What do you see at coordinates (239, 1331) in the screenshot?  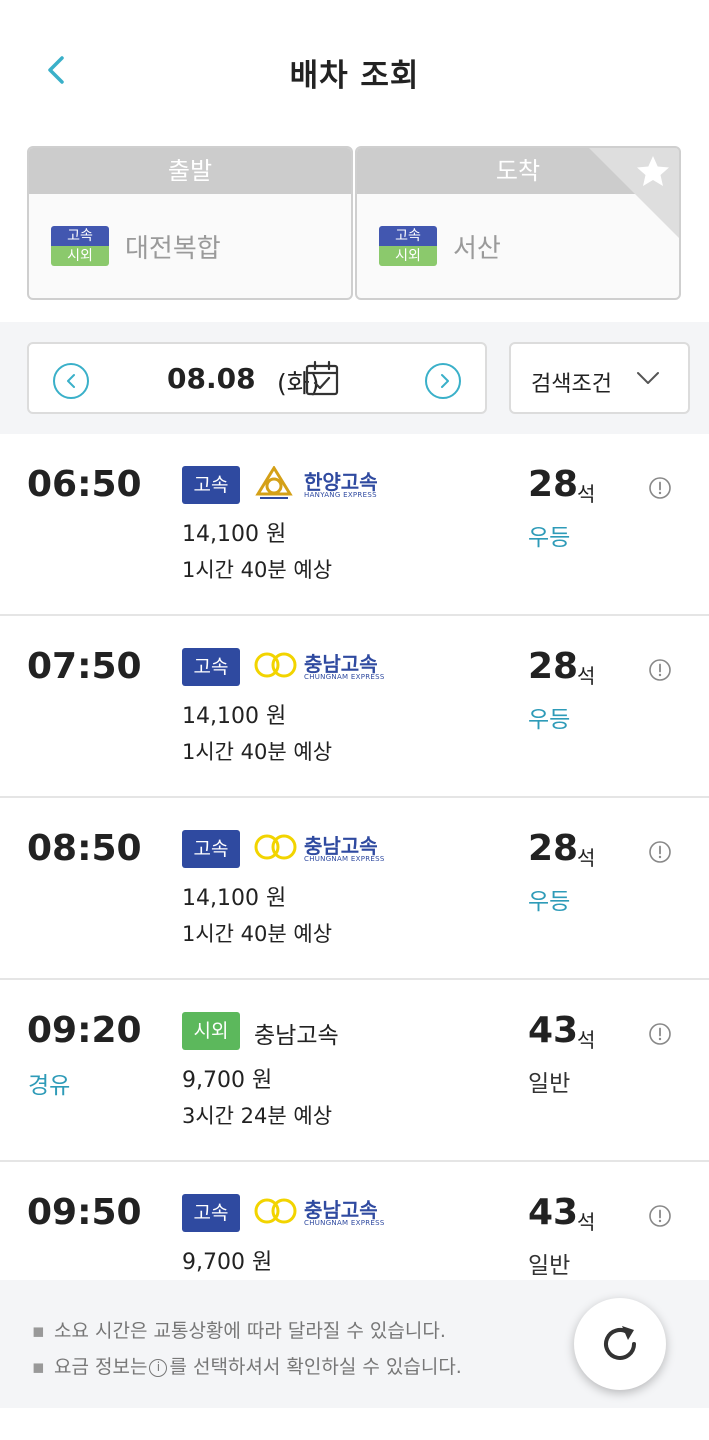 I see `note-duration: ▪ 소요 시간은 교통상황에 따라 달라질 수 있습니다.` at bounding box center [239, 1331].